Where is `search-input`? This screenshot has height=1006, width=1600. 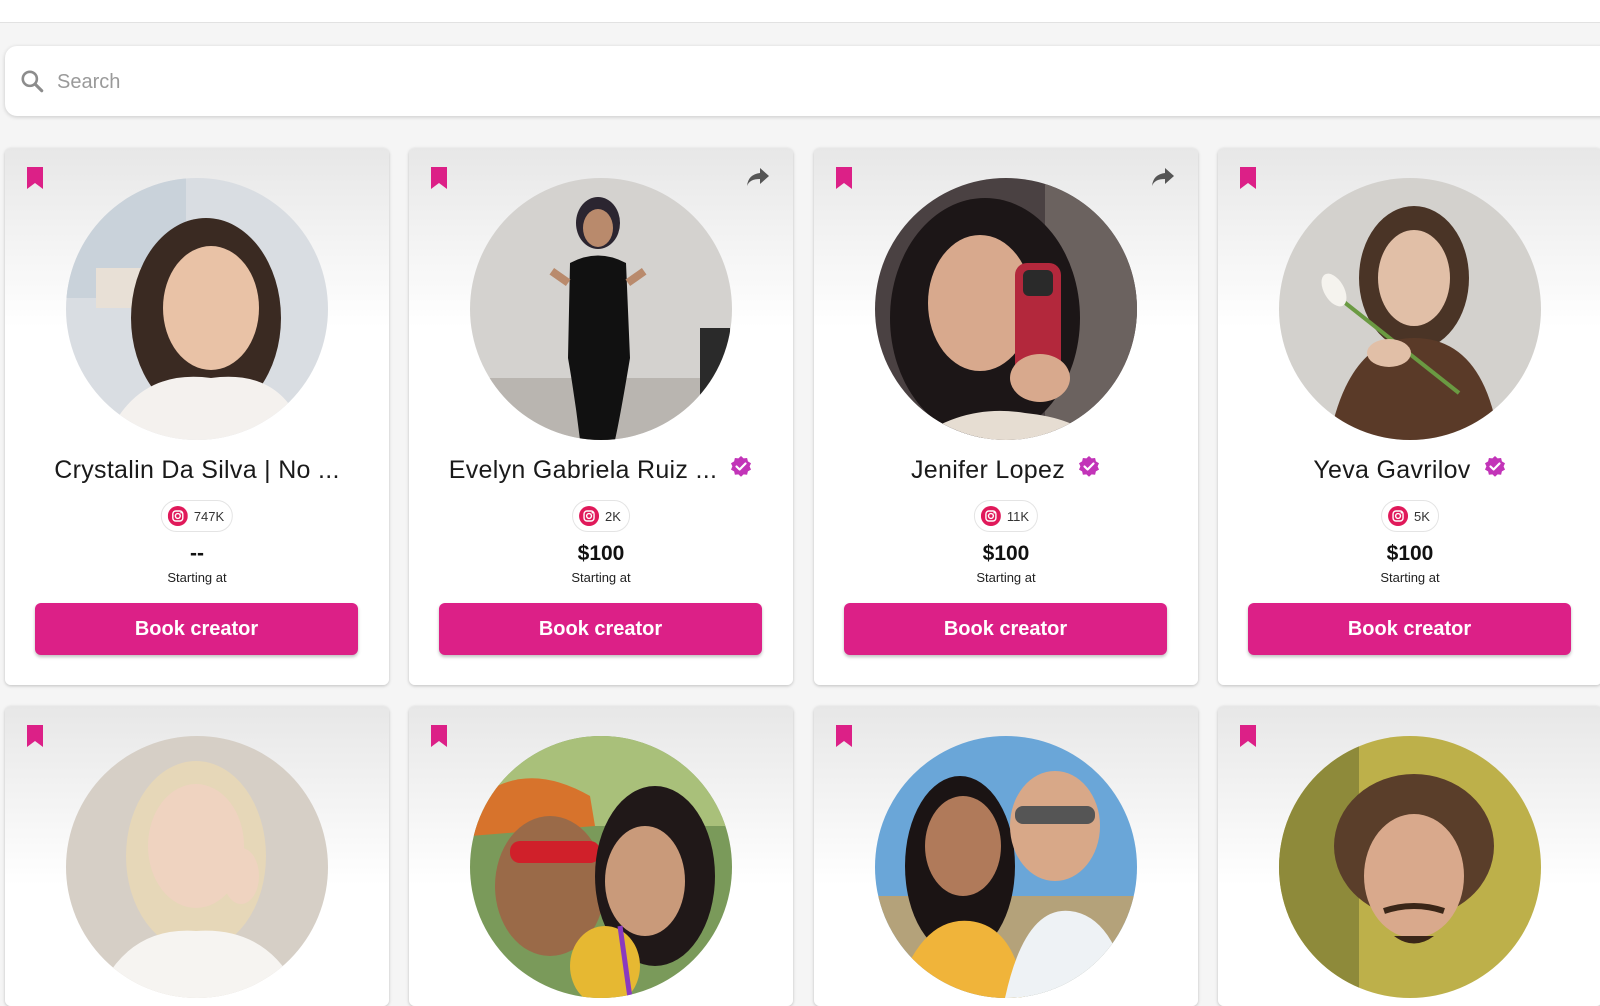 search-input is located at coordinates (457, 82).